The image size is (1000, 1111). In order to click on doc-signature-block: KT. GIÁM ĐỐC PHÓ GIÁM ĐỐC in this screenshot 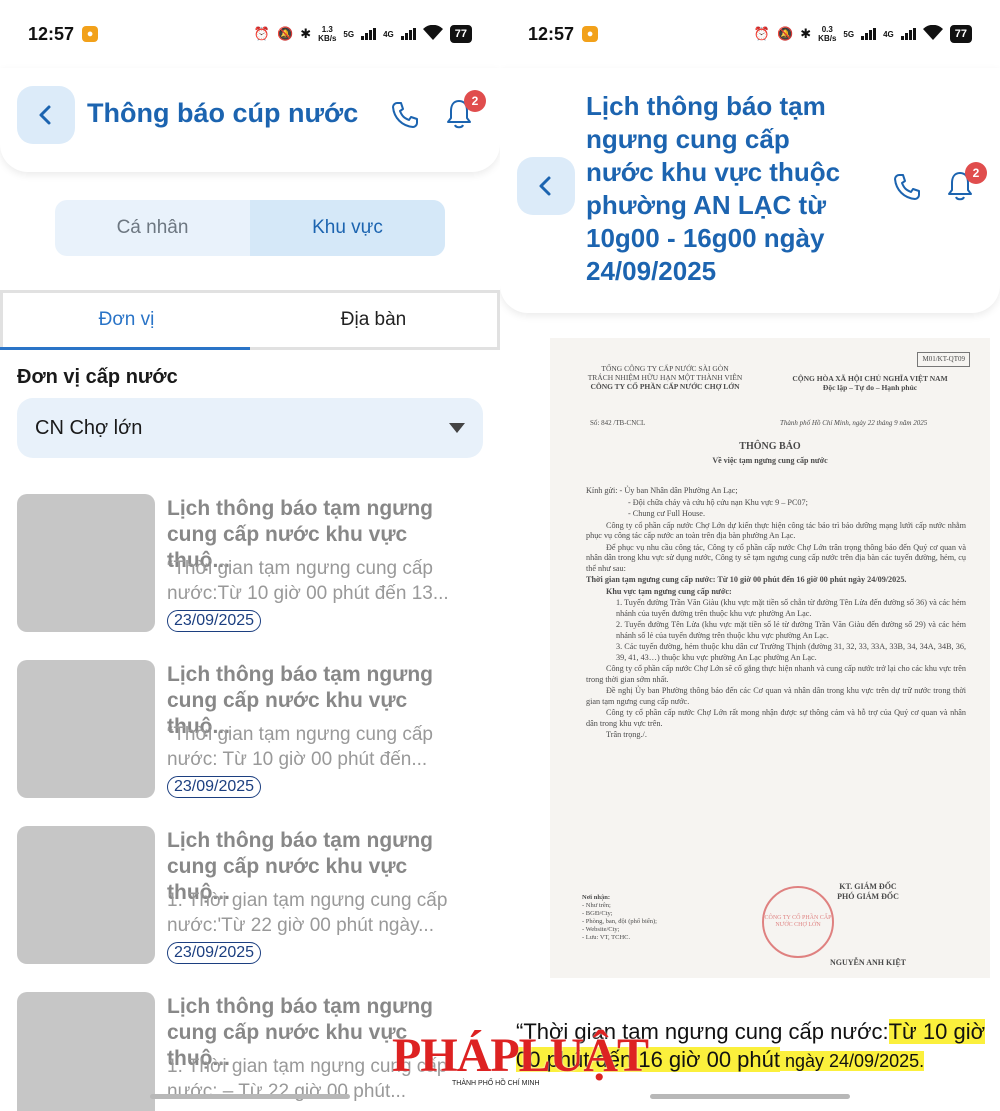, I will do `click(868, 891)`.